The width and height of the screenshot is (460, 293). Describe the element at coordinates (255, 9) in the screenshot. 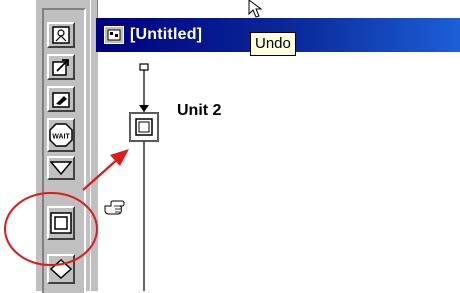

I see `arrow-cursor` at that location.